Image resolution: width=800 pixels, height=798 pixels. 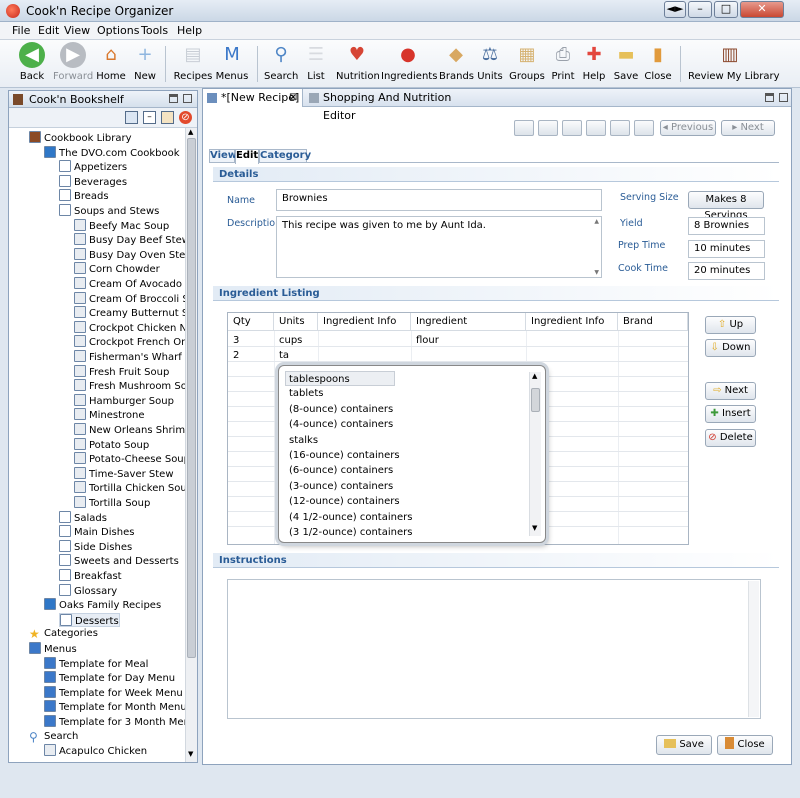 I want to click on autocomplete-option: (16-ounce) containers, so click(x=344, y=455).